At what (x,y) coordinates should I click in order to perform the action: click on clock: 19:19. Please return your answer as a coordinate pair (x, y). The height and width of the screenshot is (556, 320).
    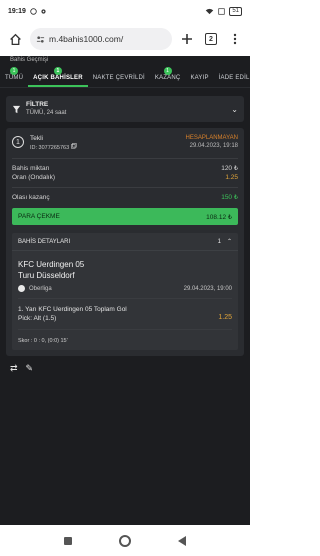
    Looking at the image, I should click on (17, 11).